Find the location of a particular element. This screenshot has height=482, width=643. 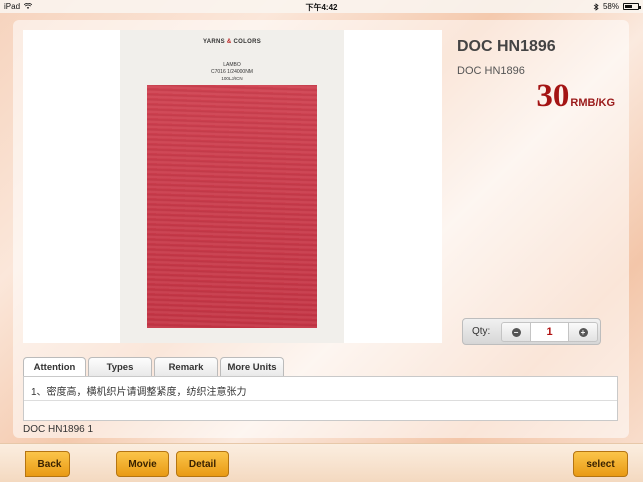

price-unit: RMB/KG is located at coordinates (592, 103).